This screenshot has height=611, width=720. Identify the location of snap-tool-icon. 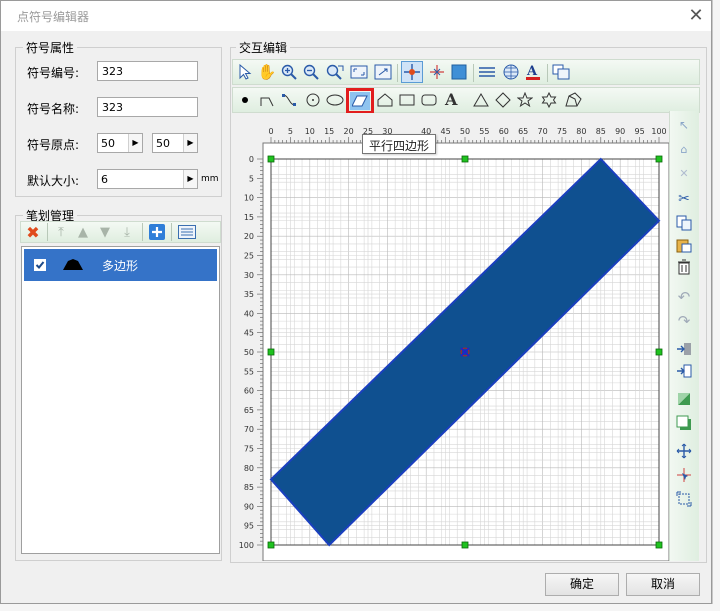
(437, 72).